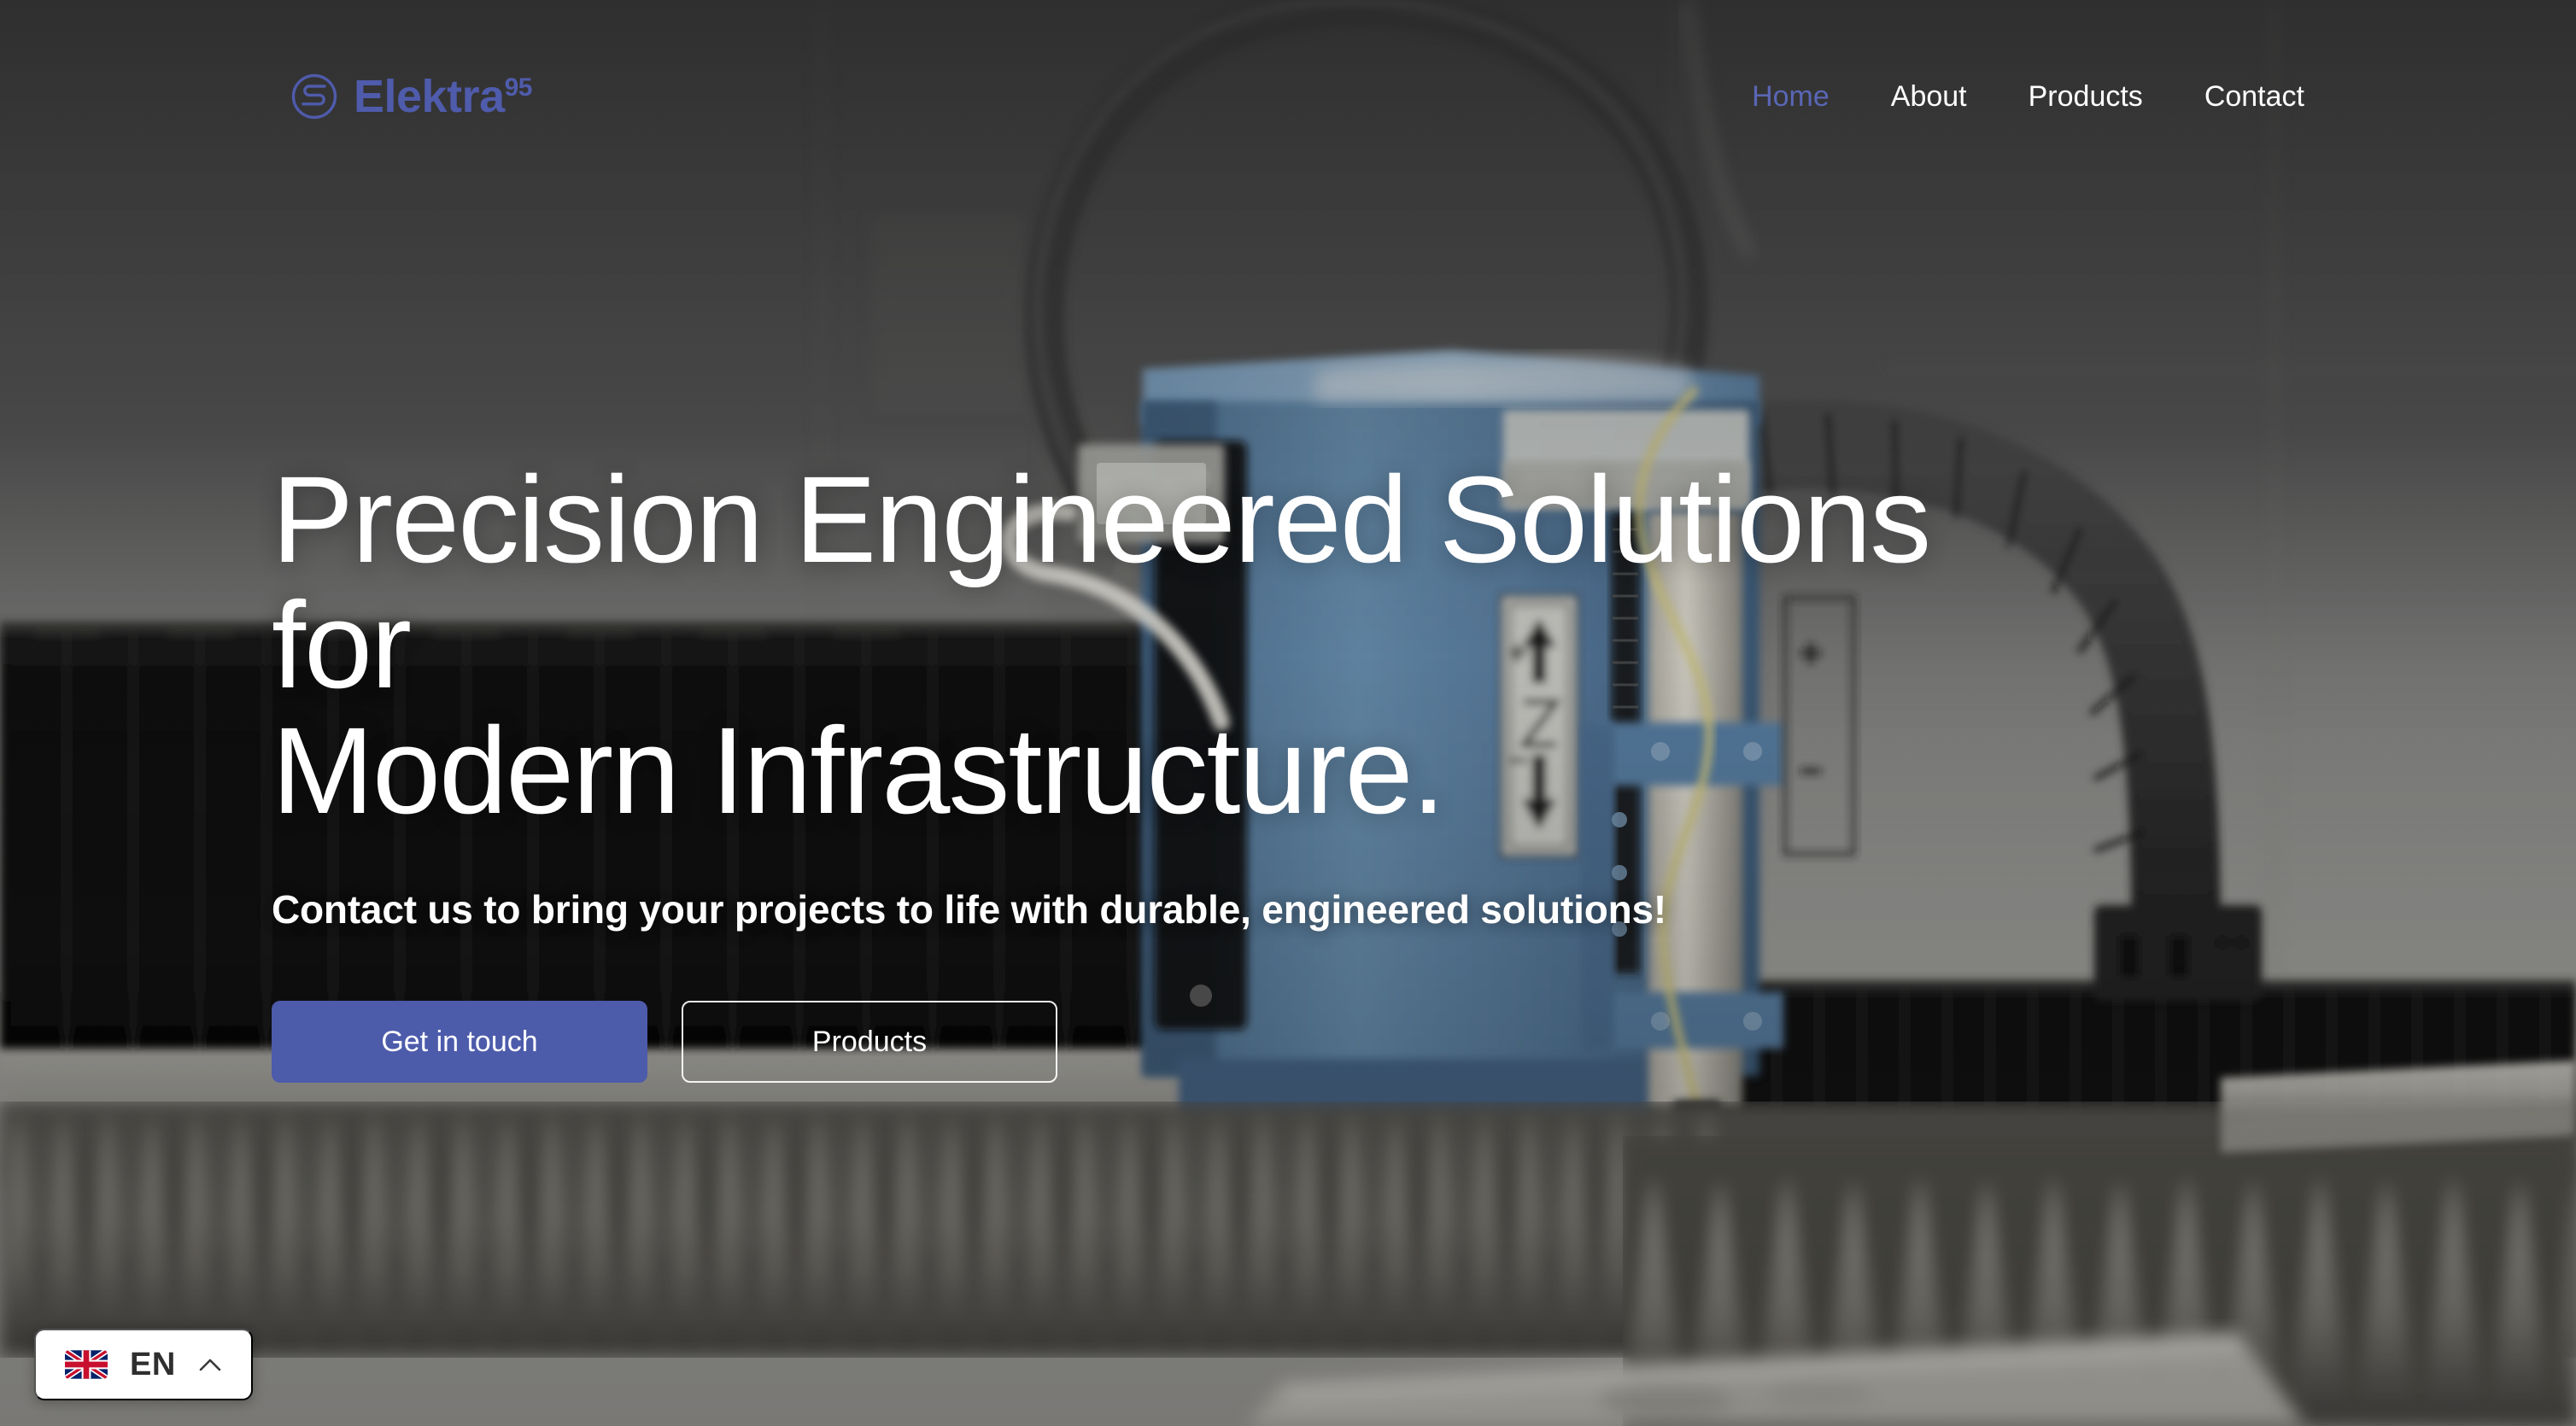 This screenshot has width=2576, height=1426. What do you see at coordinates (518, 87) in the screenshot?
I see `brand-superscript: 95` at bounding box center [518, 87].